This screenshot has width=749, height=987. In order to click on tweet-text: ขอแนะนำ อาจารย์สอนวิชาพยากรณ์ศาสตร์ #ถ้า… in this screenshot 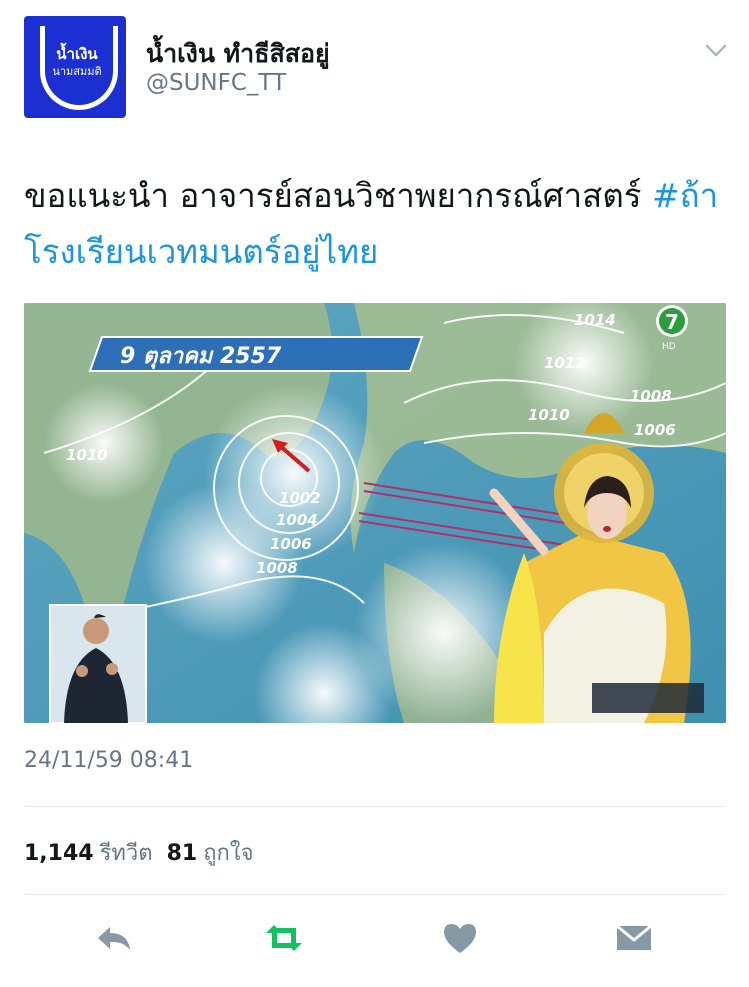, I will do `click(374, 224)`.